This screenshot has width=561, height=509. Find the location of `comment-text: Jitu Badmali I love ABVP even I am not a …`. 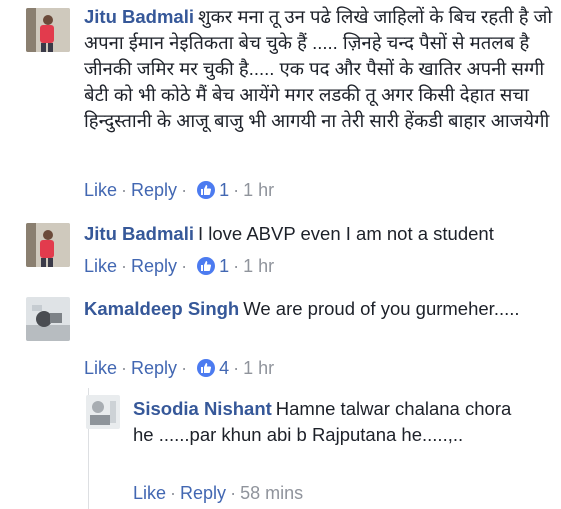

comment-text: Jitu Badmali I love ABVP even I am not a … is located at coordinates (319, 234).